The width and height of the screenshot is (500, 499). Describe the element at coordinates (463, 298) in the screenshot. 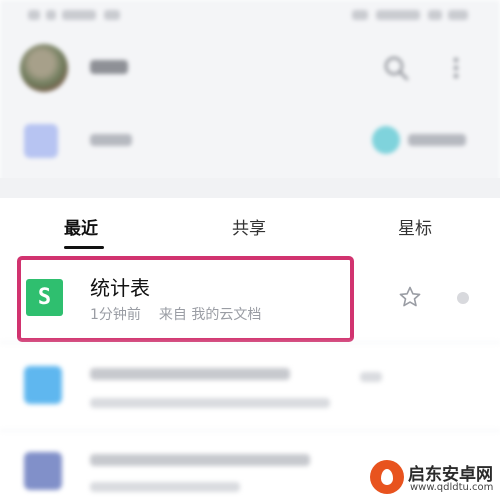

I see `more-dot-icon` at that location.